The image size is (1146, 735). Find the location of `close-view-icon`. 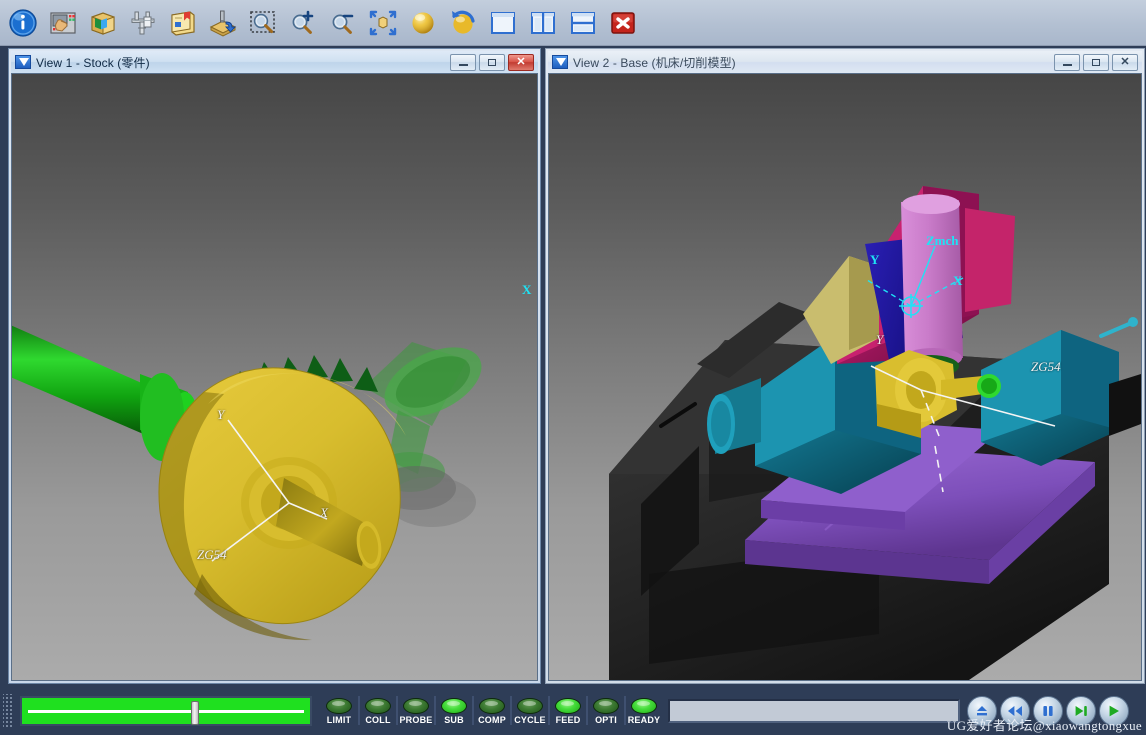

close-view-icon is located at coordinates (623, 23).